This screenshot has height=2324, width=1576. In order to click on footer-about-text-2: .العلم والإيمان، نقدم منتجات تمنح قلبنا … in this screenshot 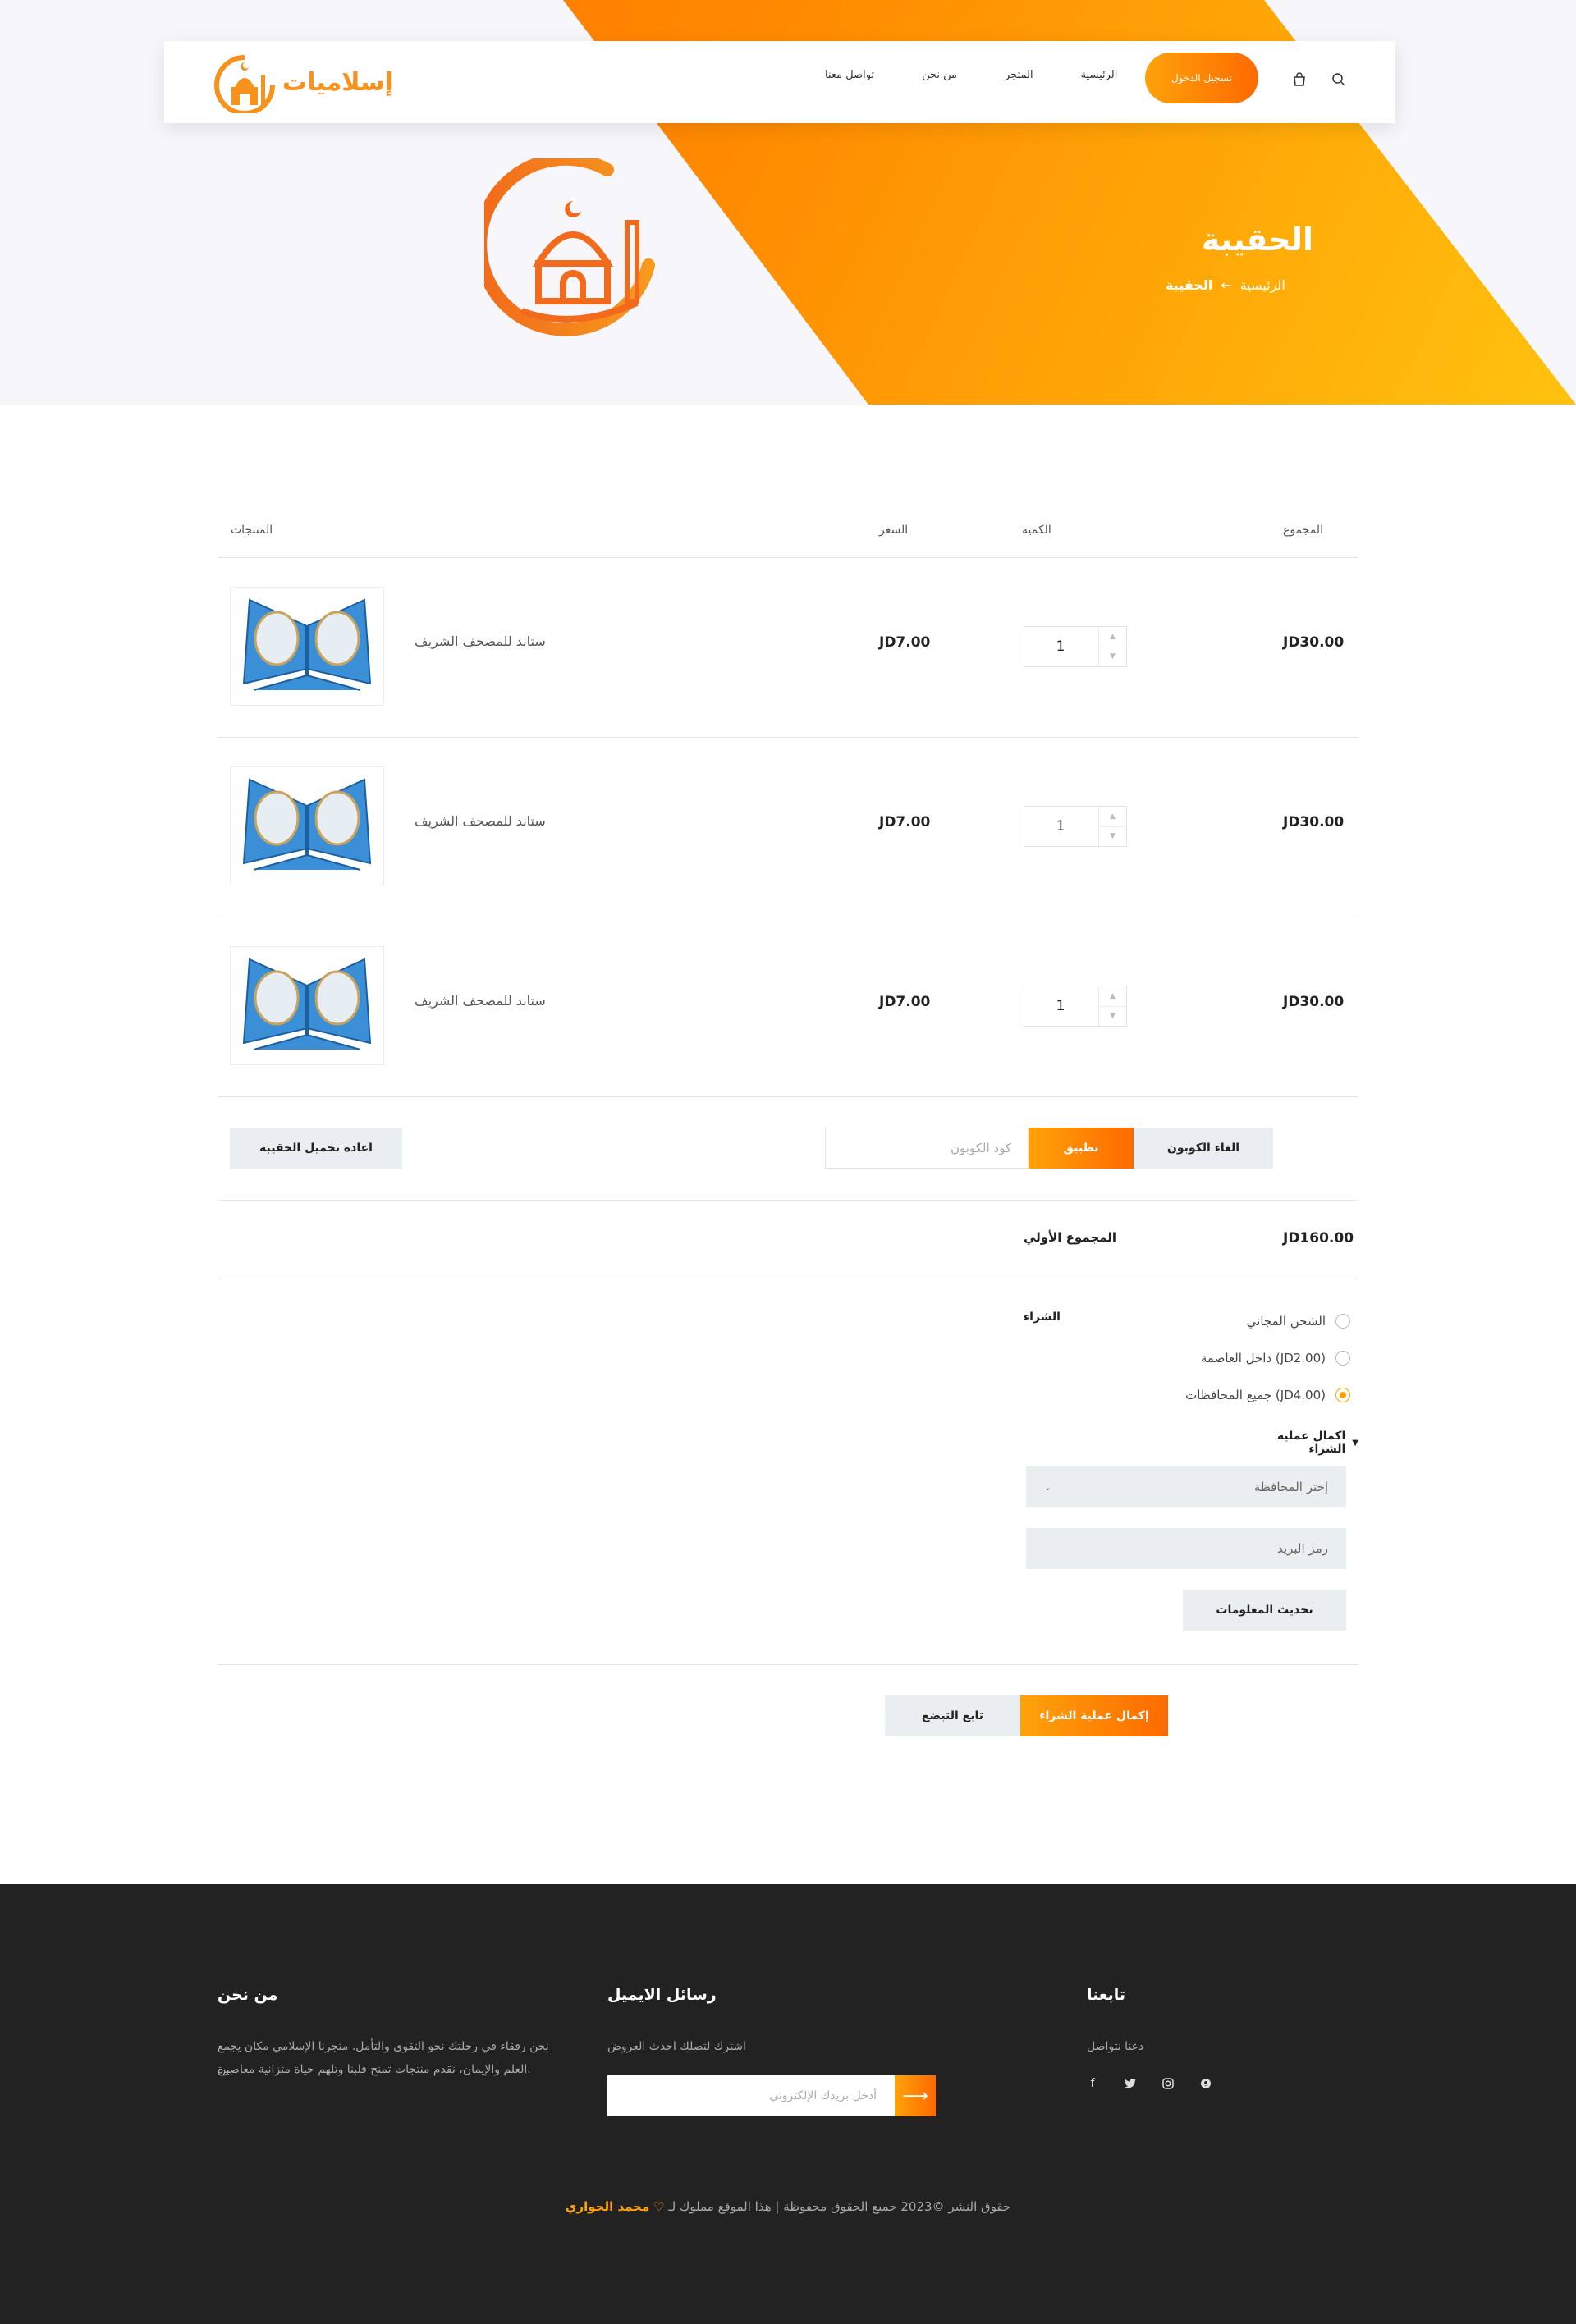, I will do `click(375, 2069)`.